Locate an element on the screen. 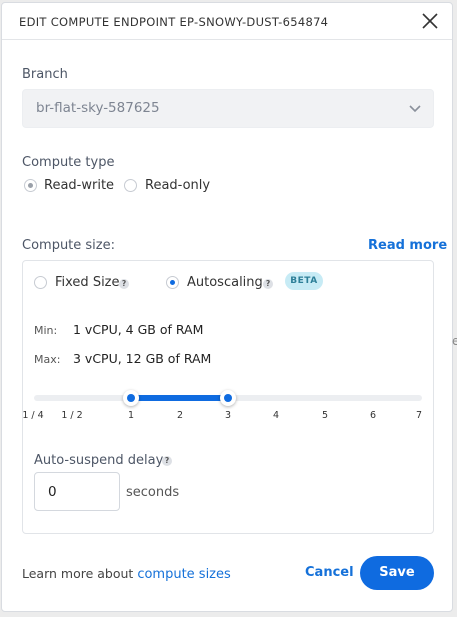 The width and height of the screenshot is (457, 617). compute-type-label: Compute type is located at coordinates (68, 162).